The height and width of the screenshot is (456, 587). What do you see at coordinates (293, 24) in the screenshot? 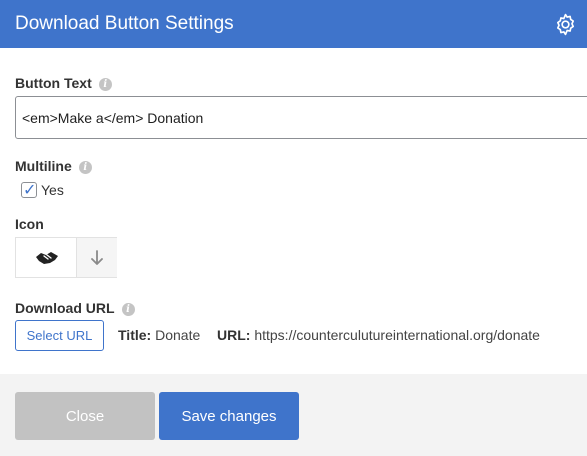
I see `dialog-header: Download Button Settings` at bounding box center [293, 24].